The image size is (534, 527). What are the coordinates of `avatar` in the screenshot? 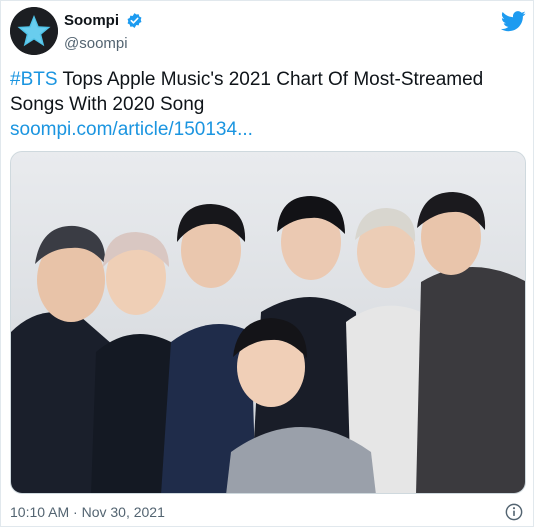 It's located at (34, 31).